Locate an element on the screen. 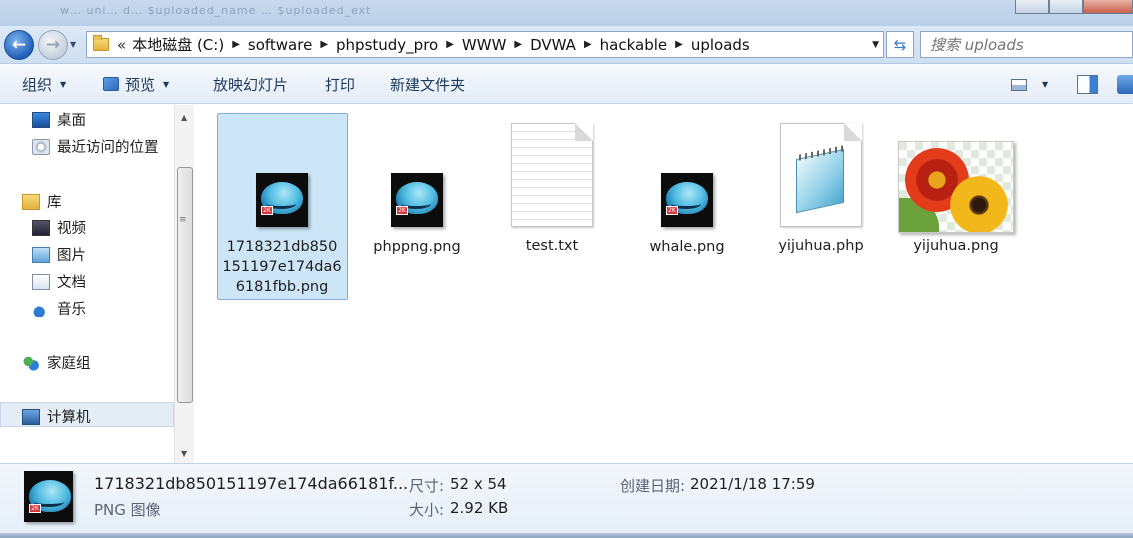 This screenshot has width=1133, height=538. file-item: 2K phppng.png is located at coordinates (417, 215).